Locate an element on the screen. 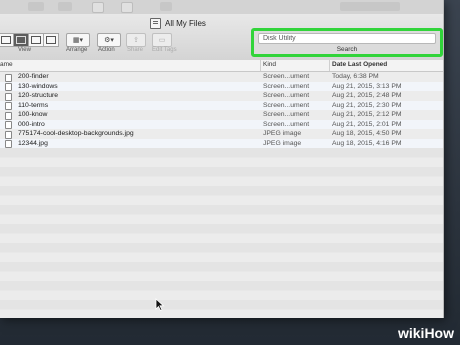  view-segmented-control is located at coordinates (29, 40).